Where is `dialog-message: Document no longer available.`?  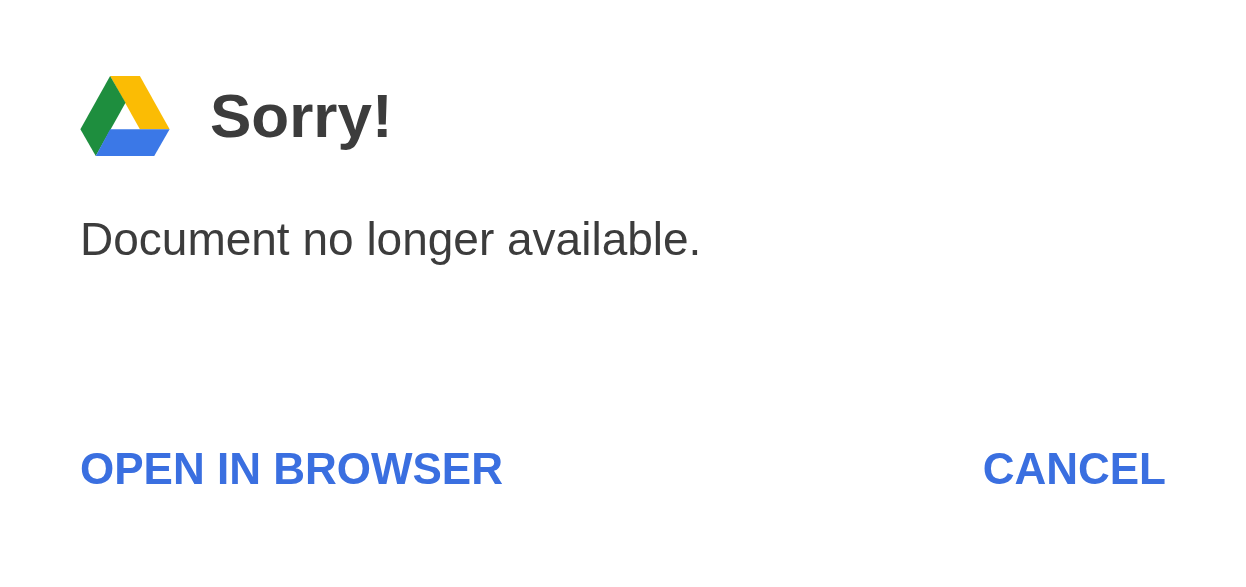
dialog-message: Document no longer available. is located at coordinates (391, 239).